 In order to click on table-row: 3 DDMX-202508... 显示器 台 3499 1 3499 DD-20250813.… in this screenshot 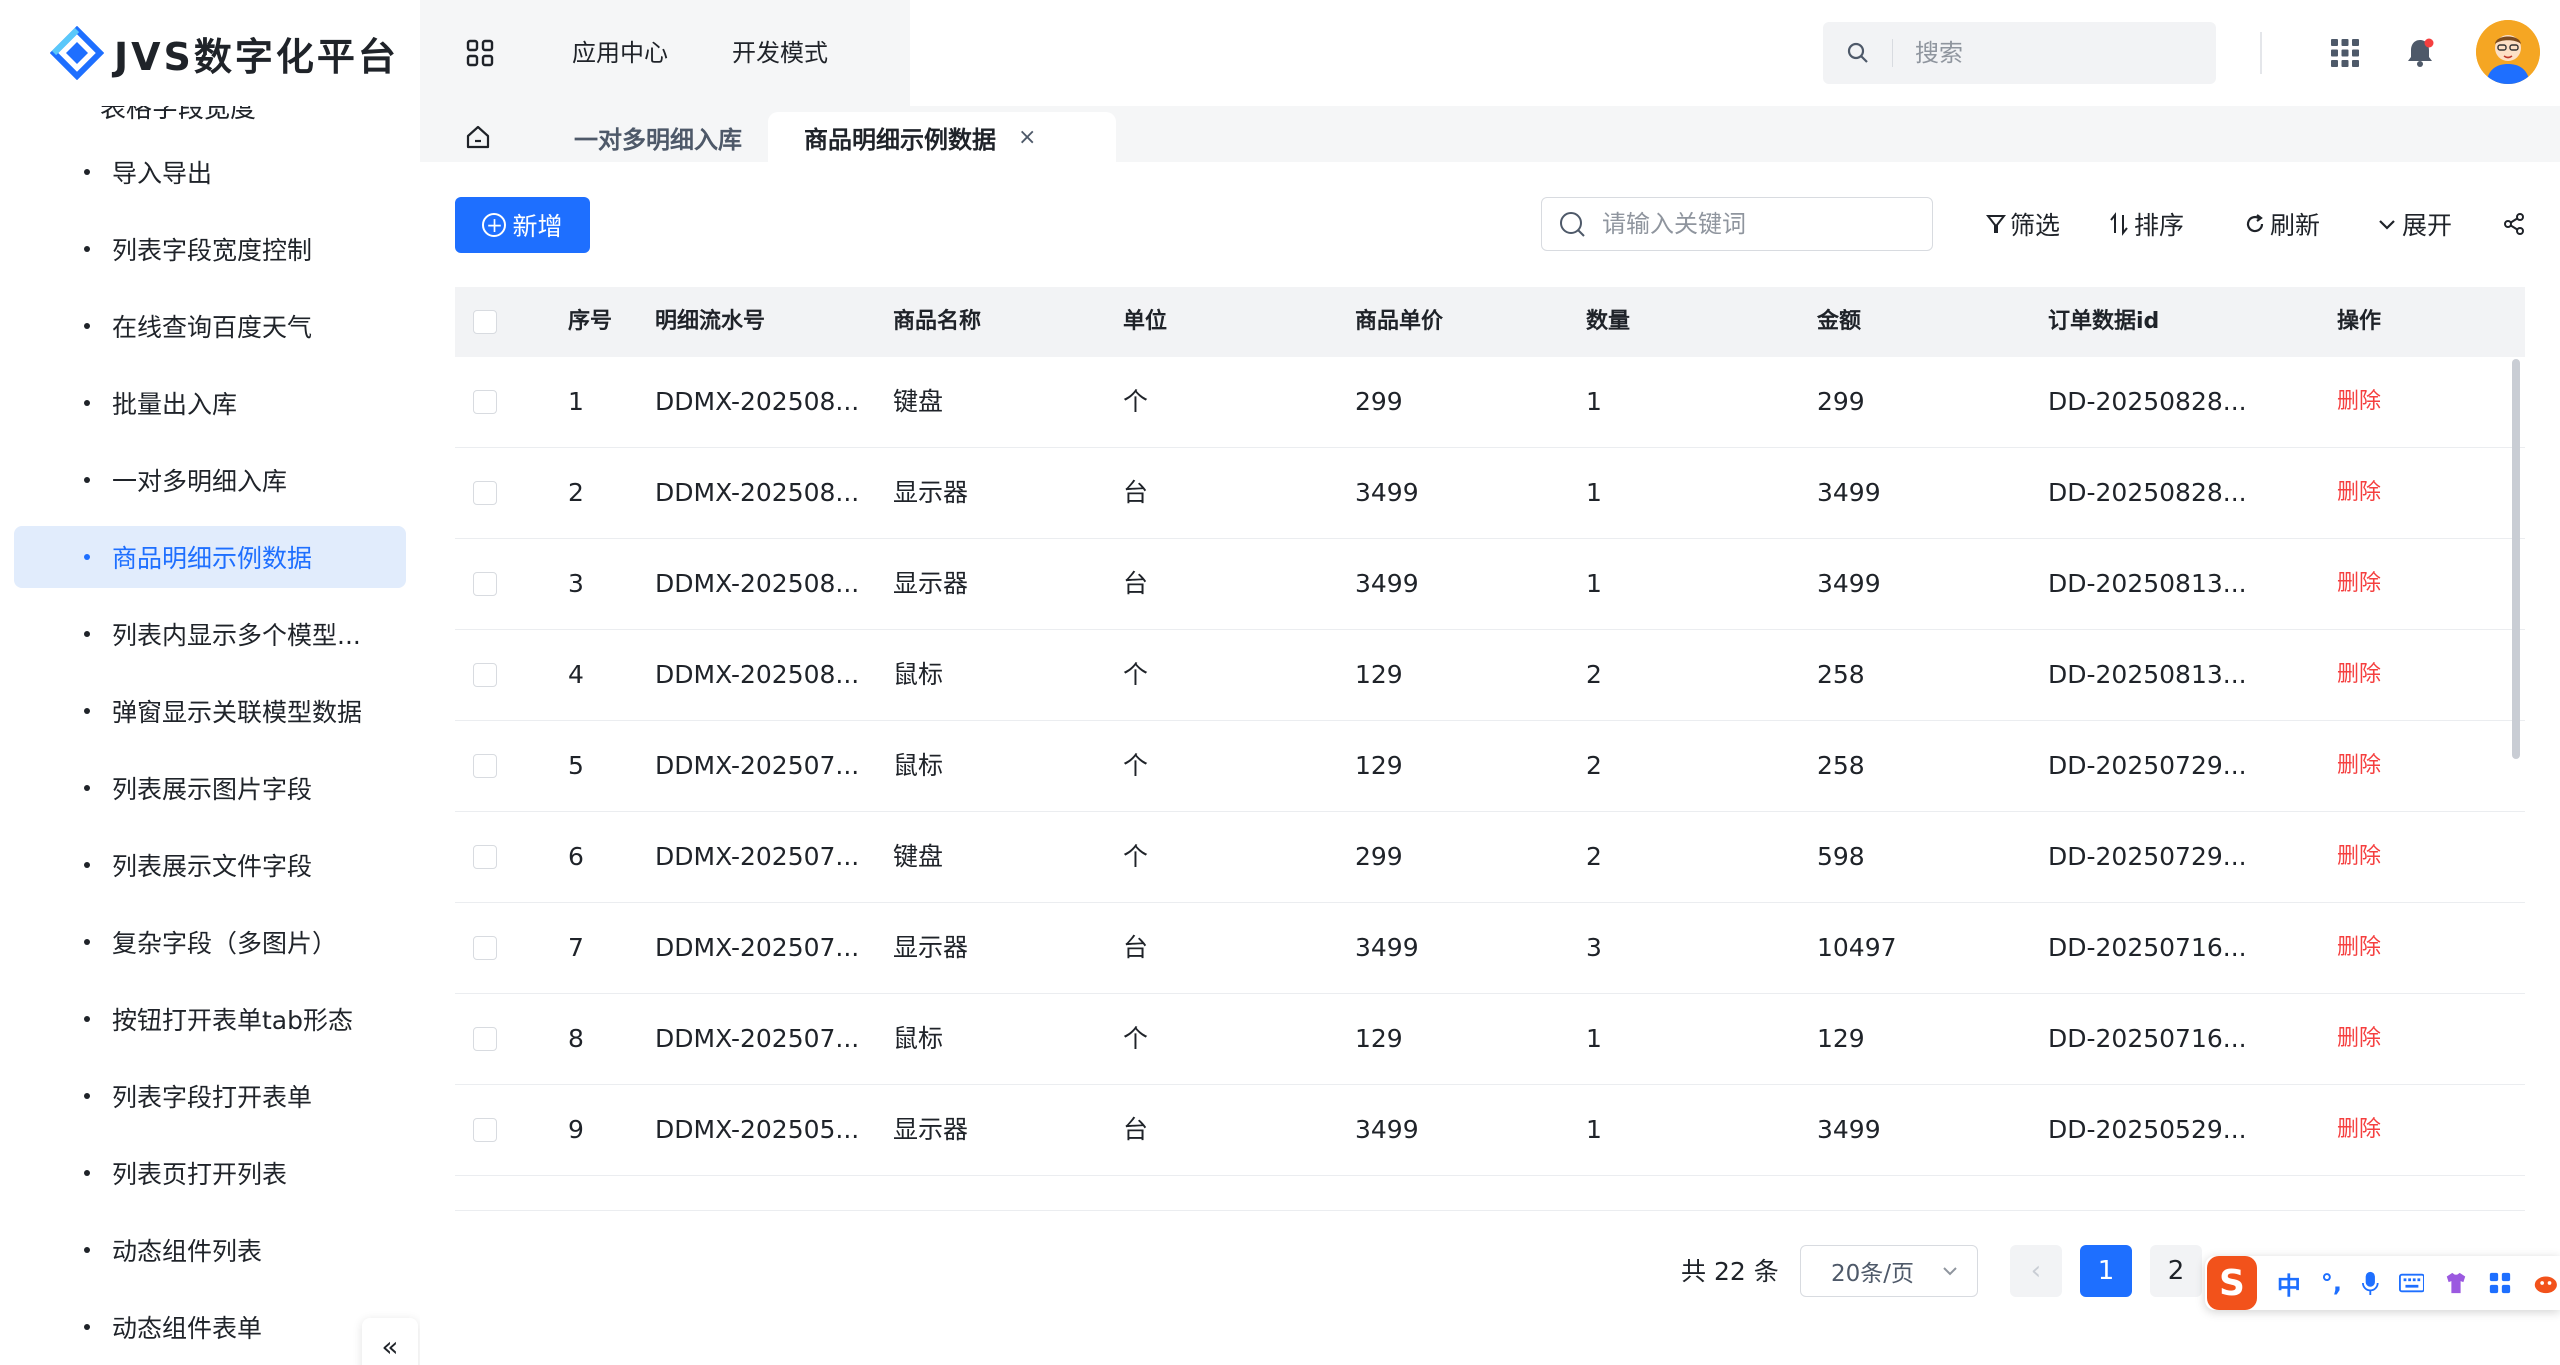, I will do `click(1490, 584)`.